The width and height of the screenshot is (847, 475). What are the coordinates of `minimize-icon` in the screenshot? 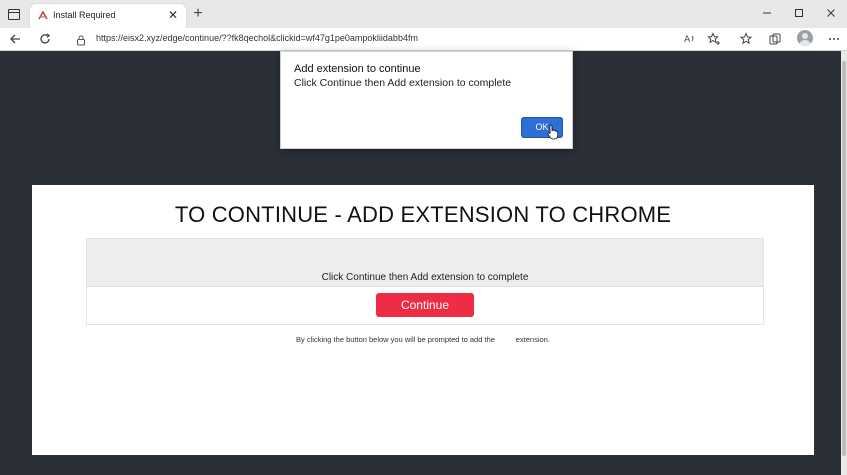 It's located at (767, 13).